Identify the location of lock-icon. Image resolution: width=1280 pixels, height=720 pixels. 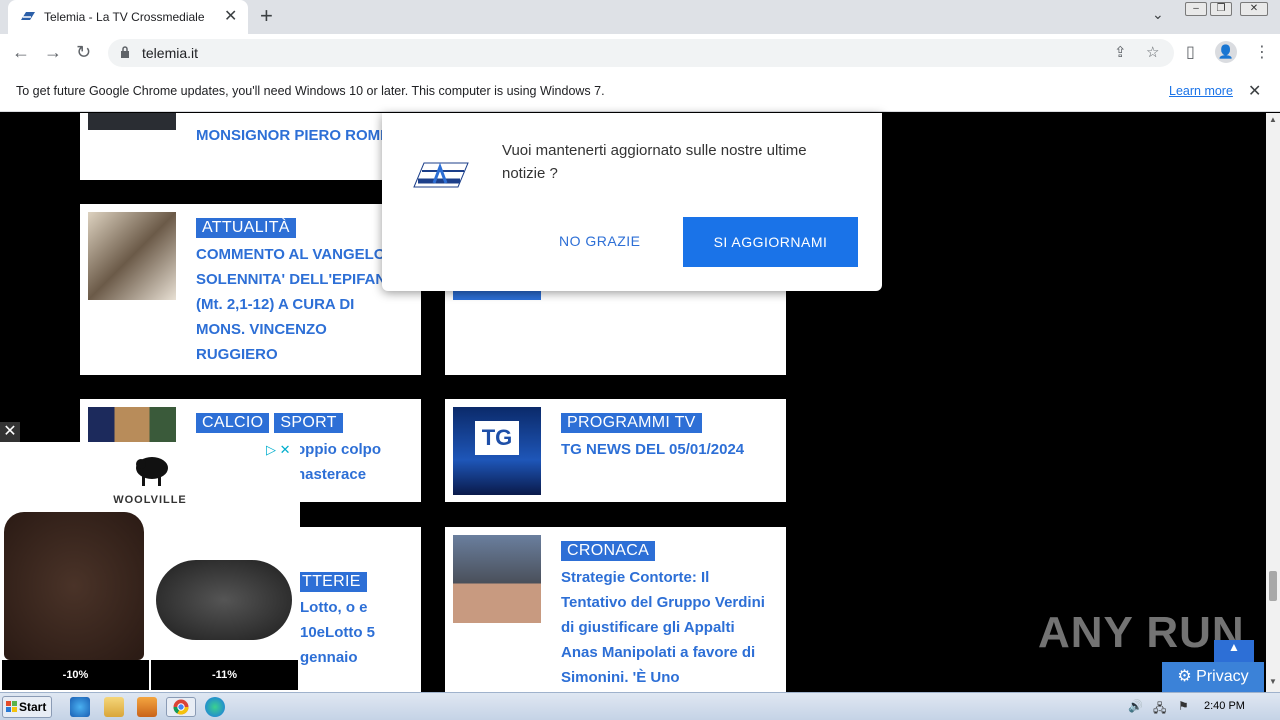
(125, 52).